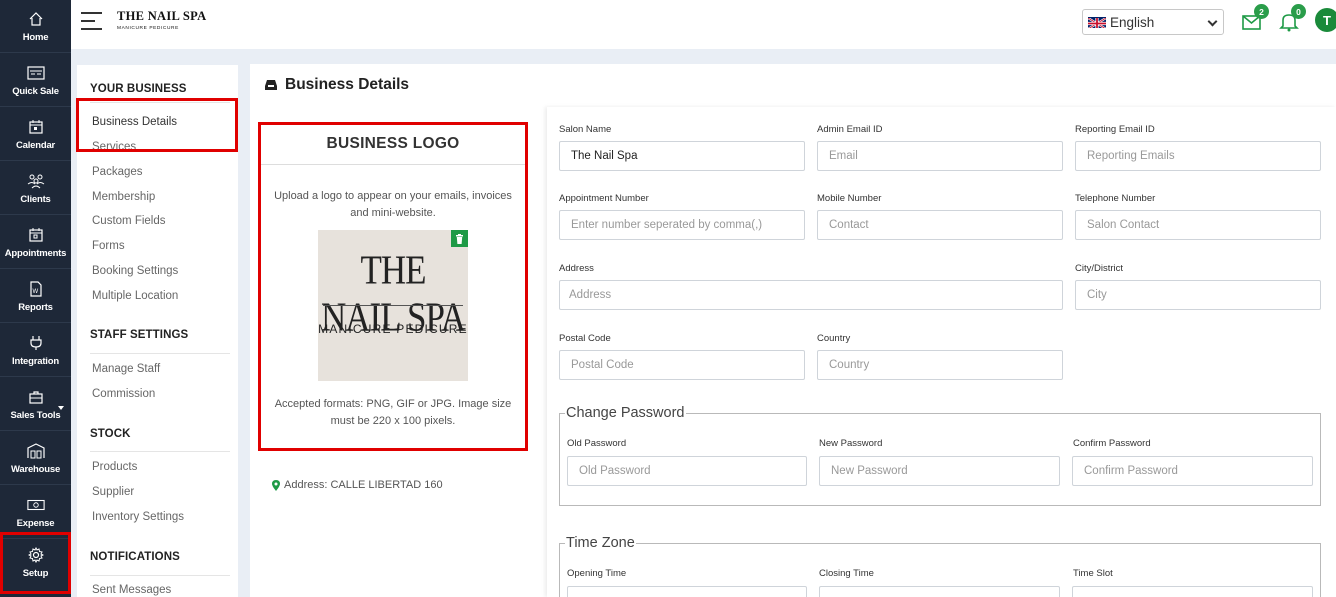  What do you see at coordinates (363, 485) in the screenshot?
I see `business-address-text: Address: CALLE LIBERTAD 160` at bounding box center [363, 485].